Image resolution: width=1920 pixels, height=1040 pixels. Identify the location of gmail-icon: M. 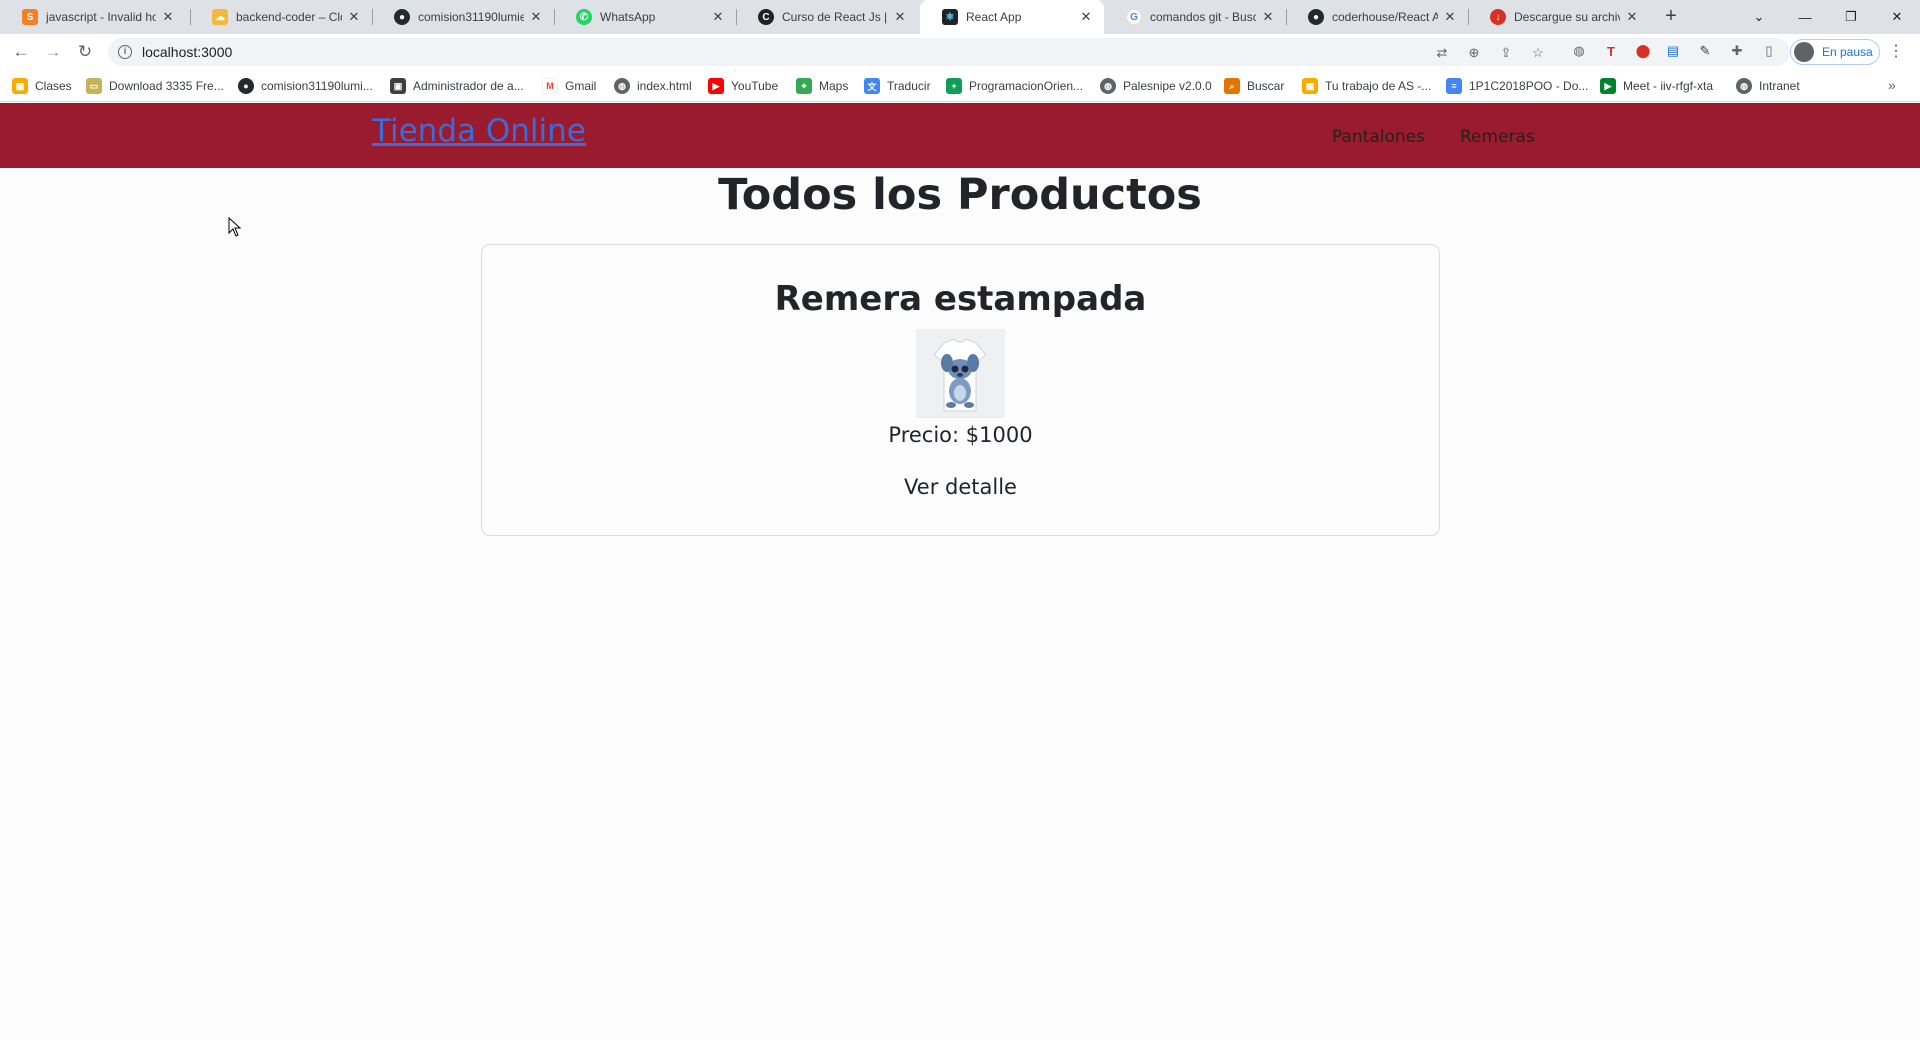
(550, 86).